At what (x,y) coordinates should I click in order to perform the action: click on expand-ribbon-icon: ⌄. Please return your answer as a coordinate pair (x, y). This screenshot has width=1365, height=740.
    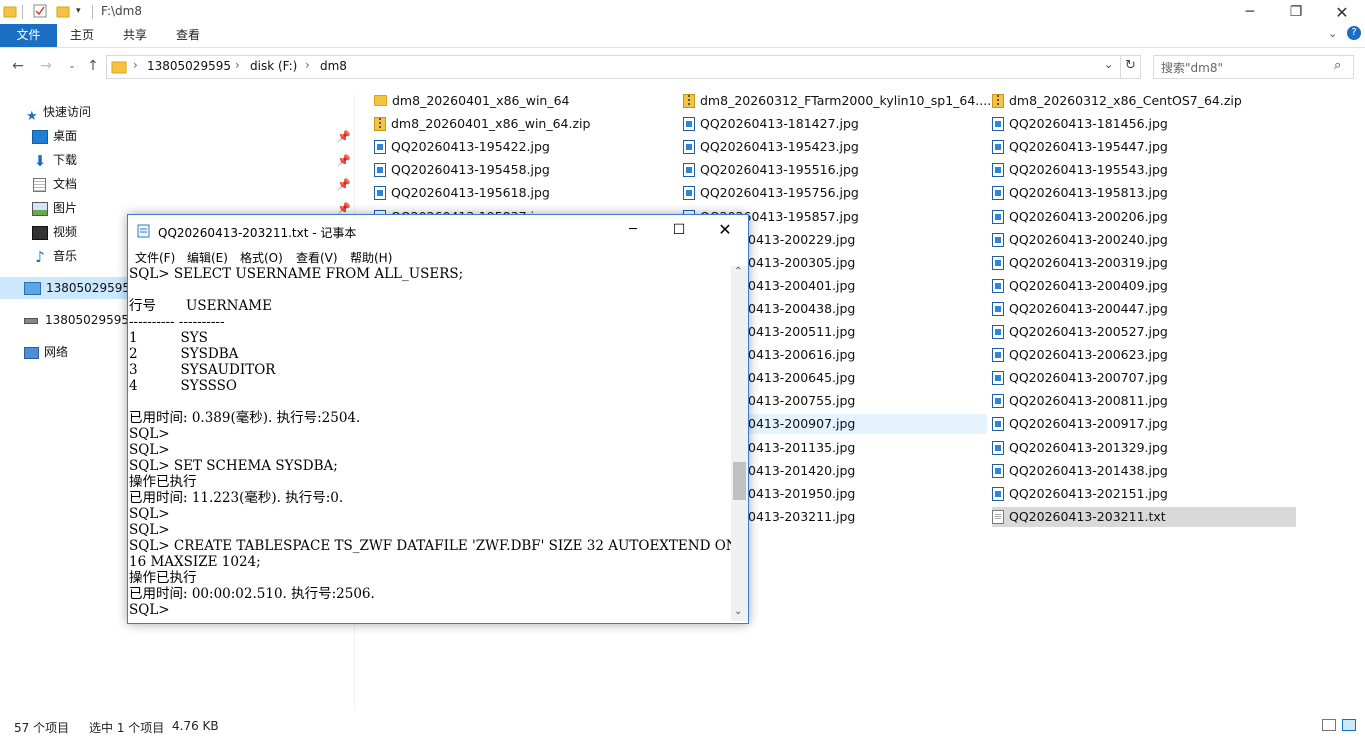
    Looking at the image, I should click on (1332, 33).